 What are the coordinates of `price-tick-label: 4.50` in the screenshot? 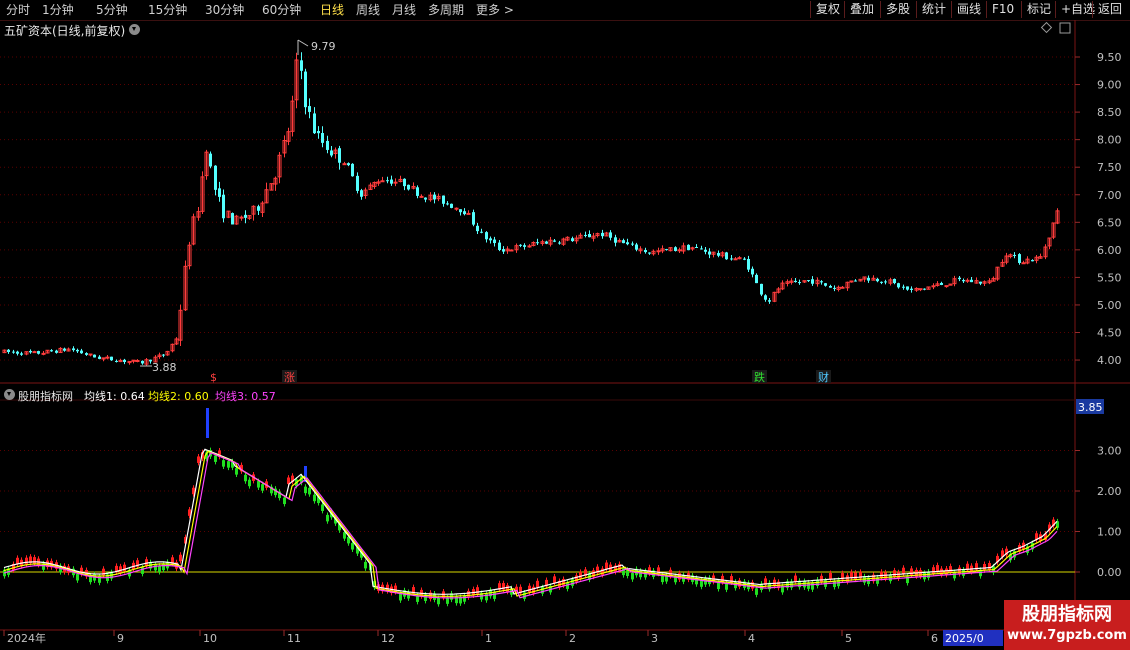 It's located at (1109, 333).